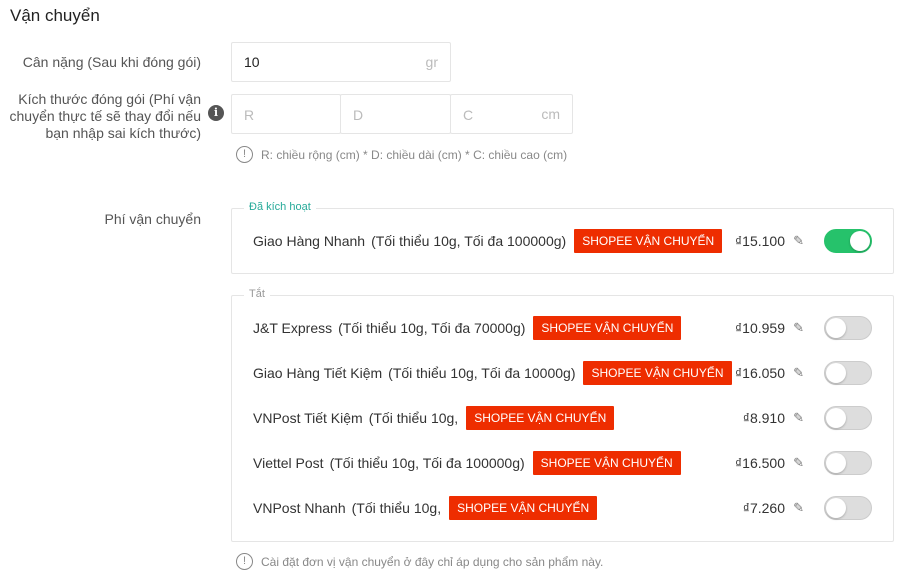 Image resolution: width=909 pixels, height=583 pixels. What do you see at coordinates (308, 418) in the screenshot?
I see `carrier-name: VNPost Tiết Kiệm` at bounding box center [308, 418].